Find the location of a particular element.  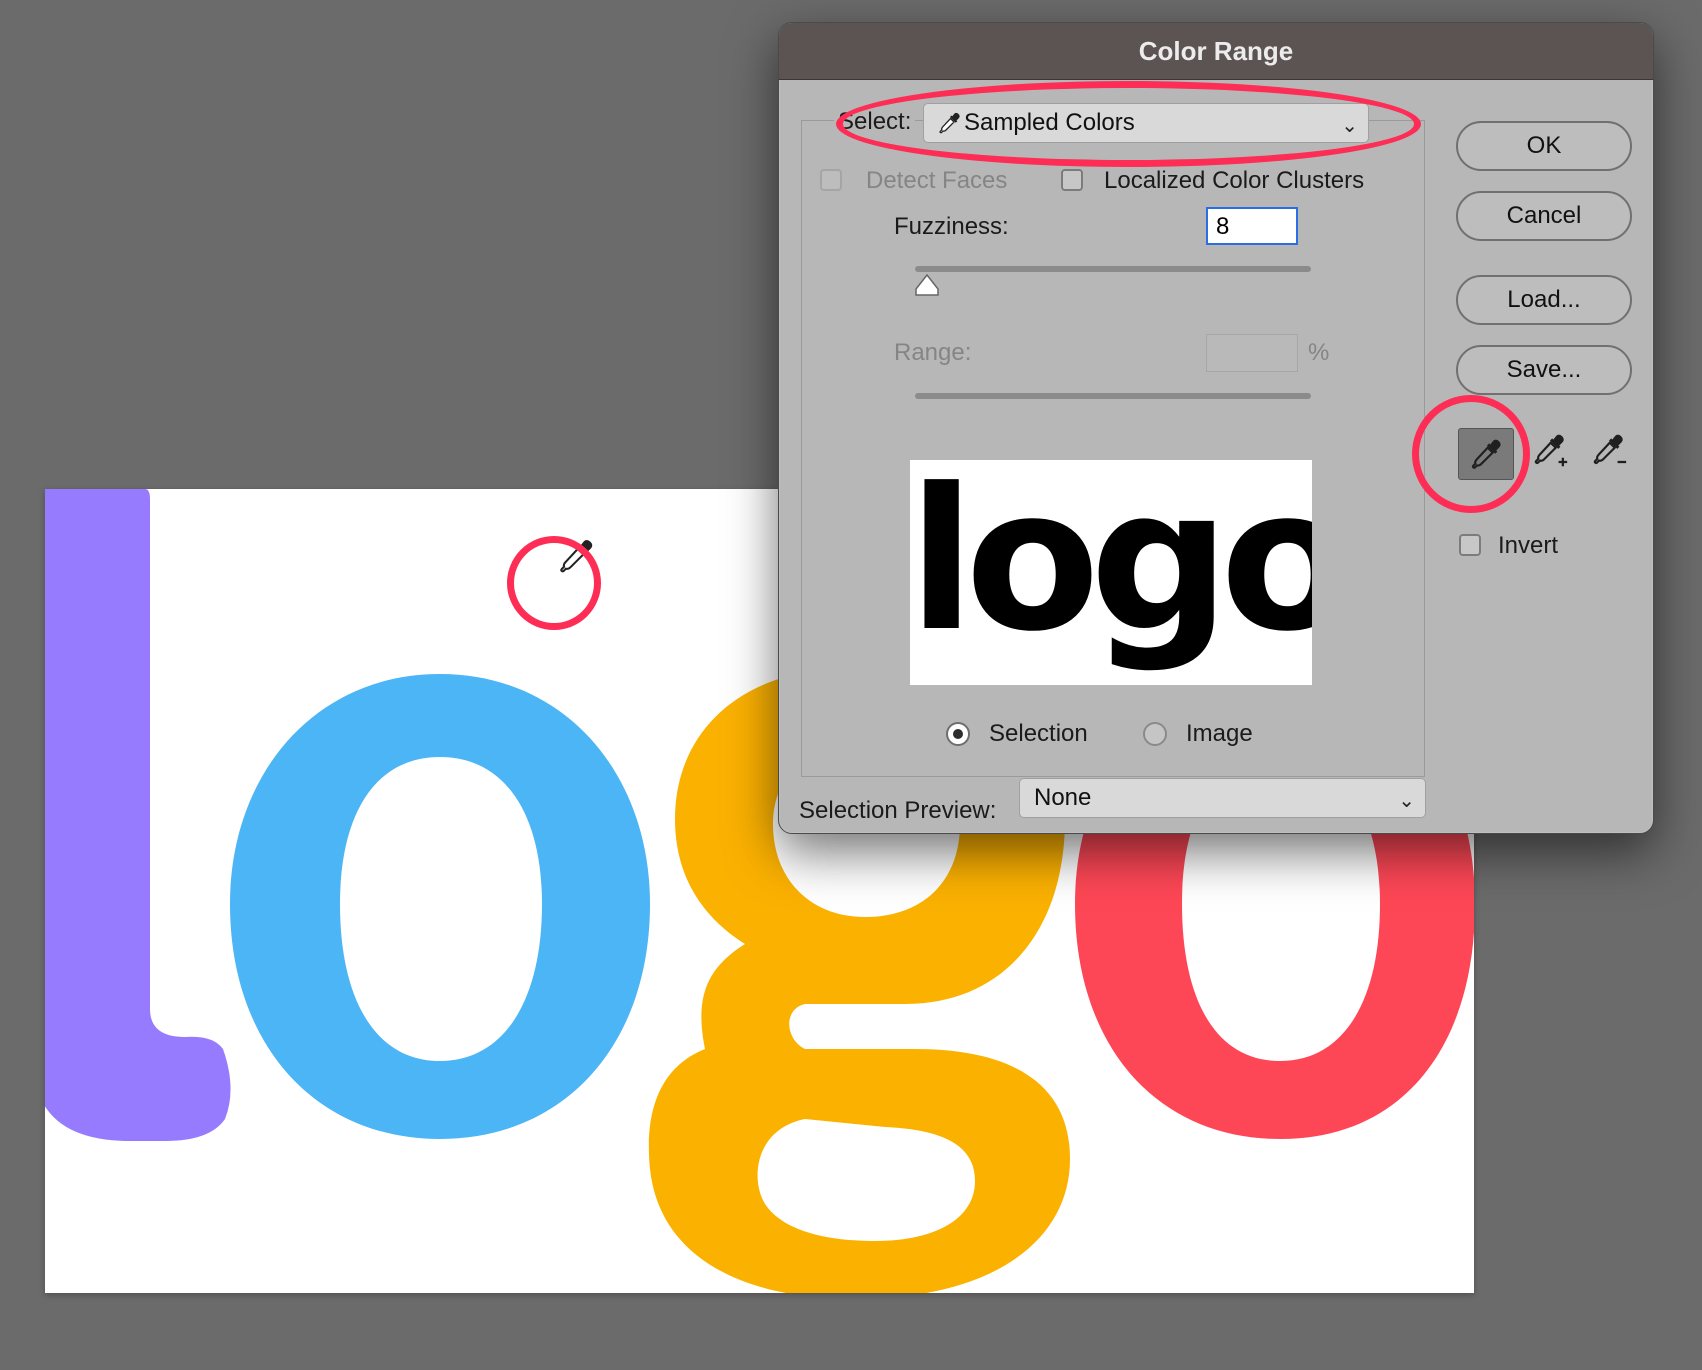

annotation-circle-canvas-cursor is located at coordinates (554, 583).